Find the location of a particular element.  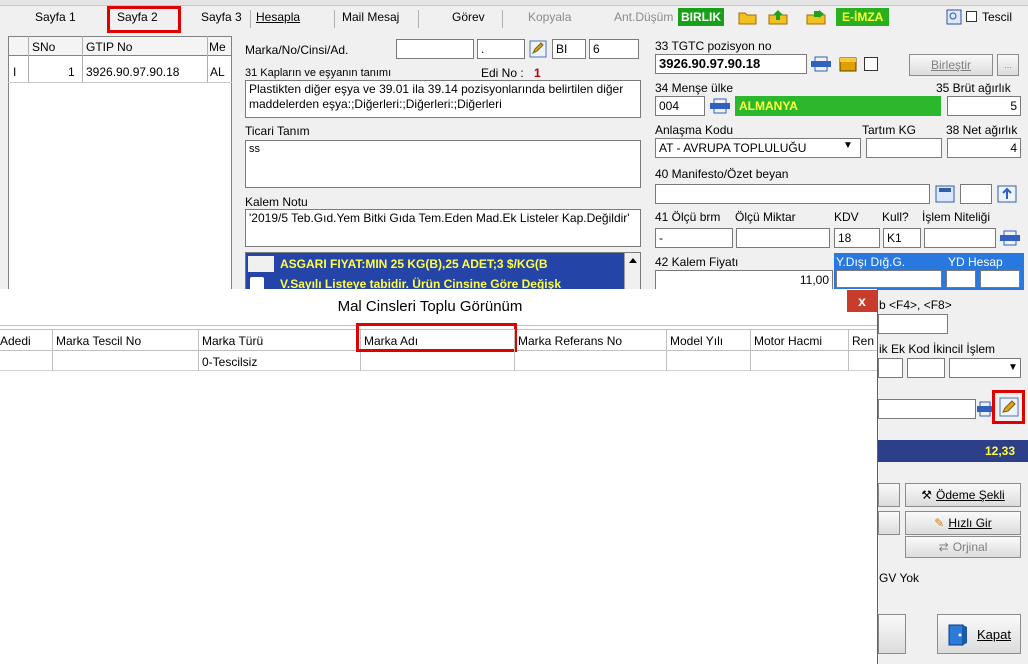

dialog-close-button: x is located at coordinates (862, 301).